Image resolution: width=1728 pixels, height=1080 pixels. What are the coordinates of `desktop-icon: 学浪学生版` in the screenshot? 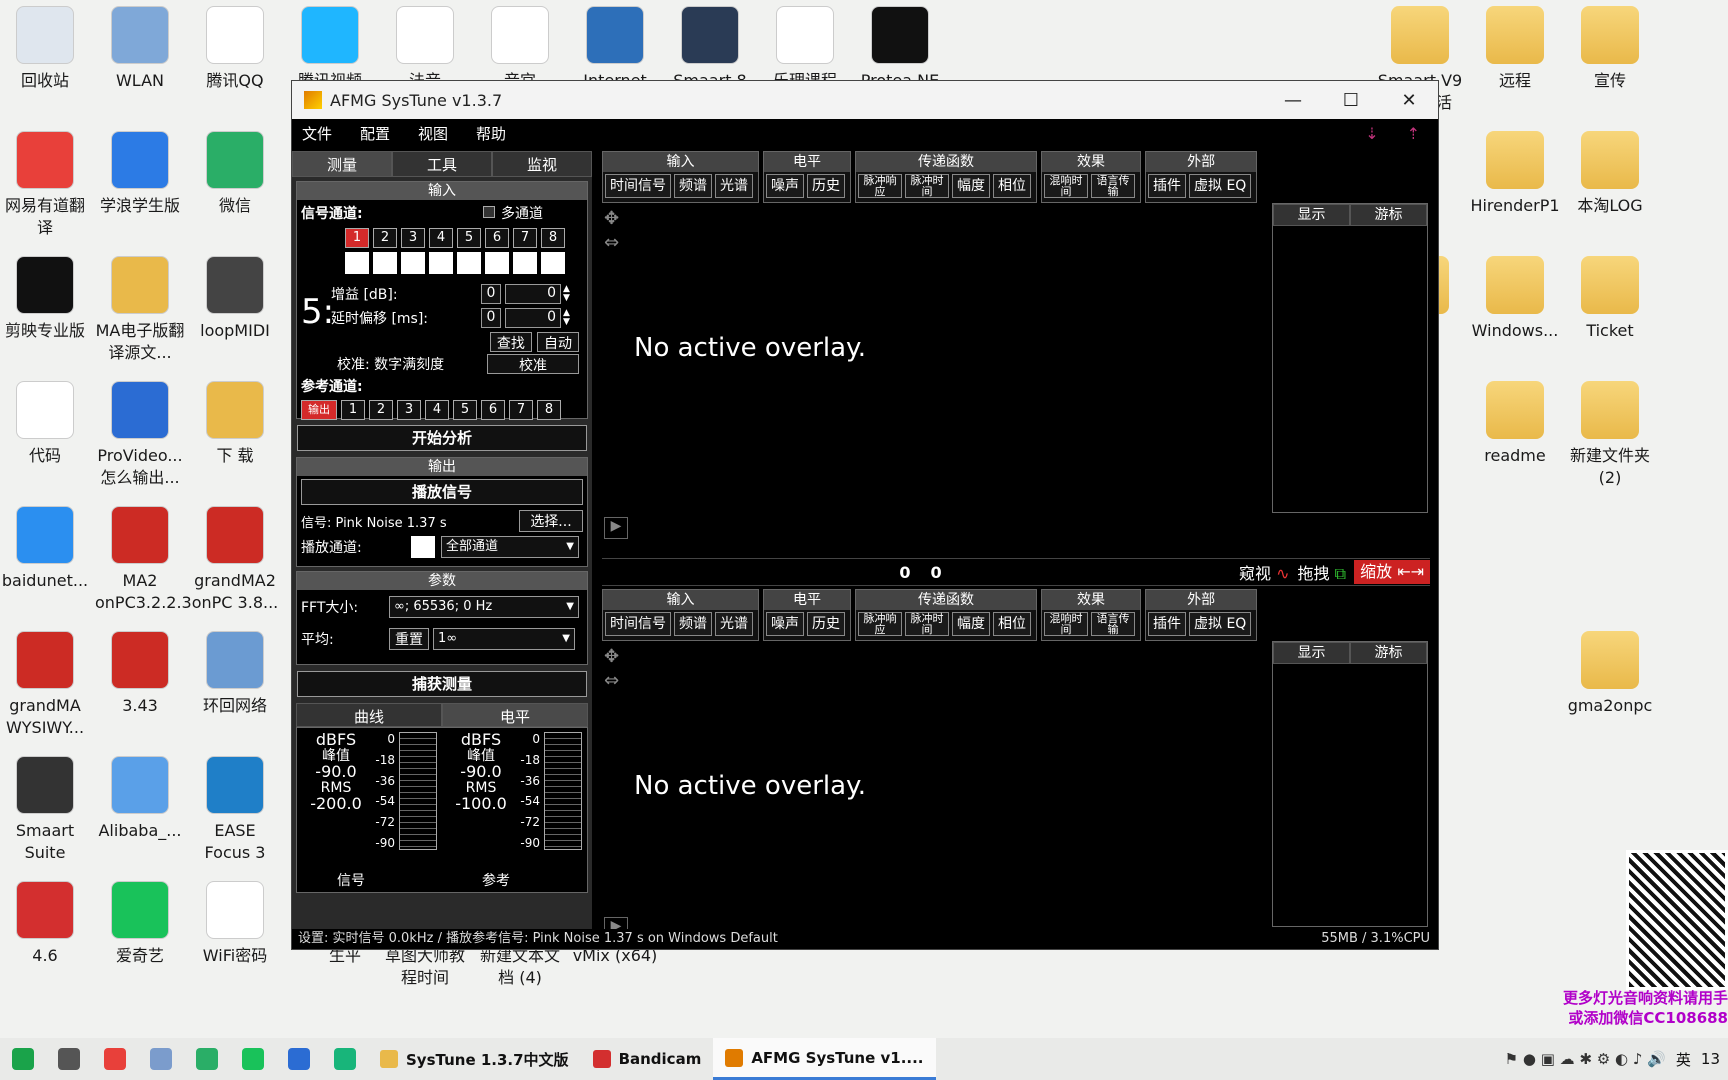 It's located at (140, 171).